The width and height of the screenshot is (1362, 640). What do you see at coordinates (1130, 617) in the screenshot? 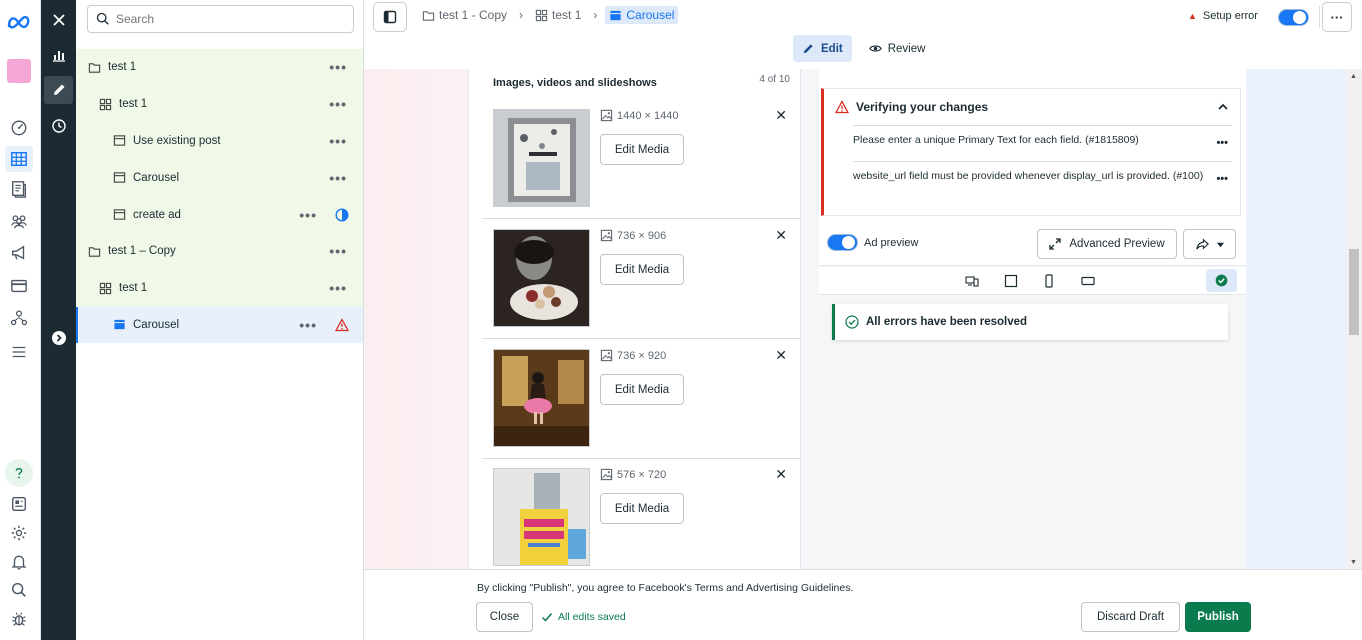
I see `discard-draft-button: Discard Draft` at bounding box center [1130, 617].